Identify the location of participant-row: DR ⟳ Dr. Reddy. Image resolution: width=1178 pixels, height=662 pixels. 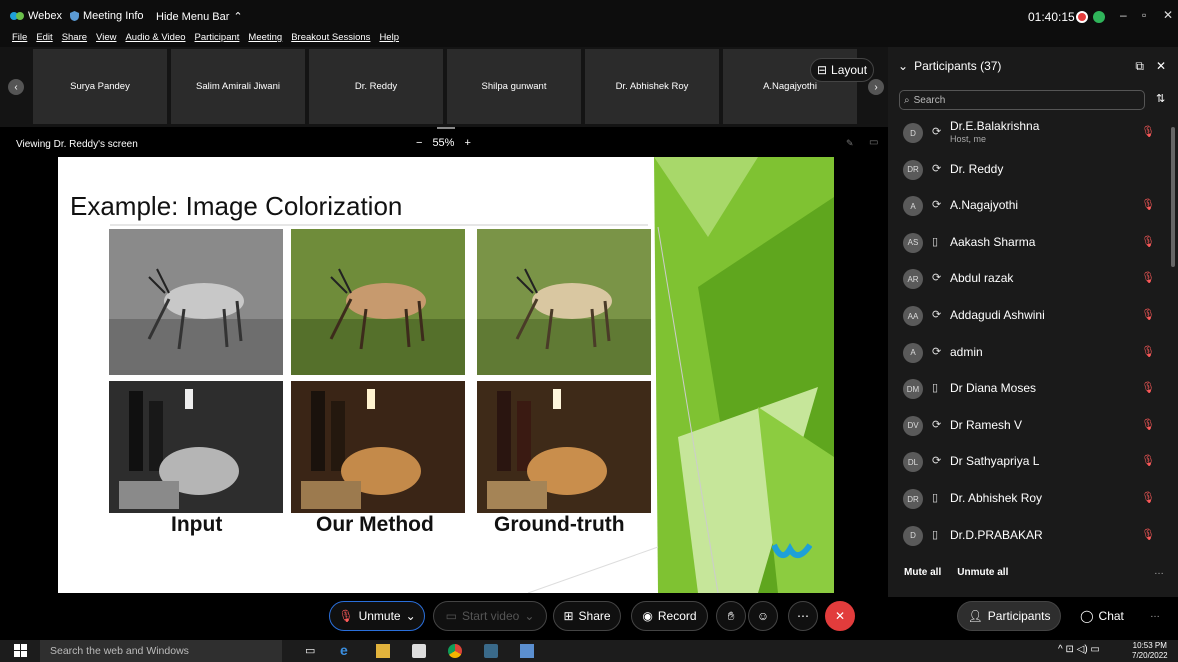
(1028, 170).